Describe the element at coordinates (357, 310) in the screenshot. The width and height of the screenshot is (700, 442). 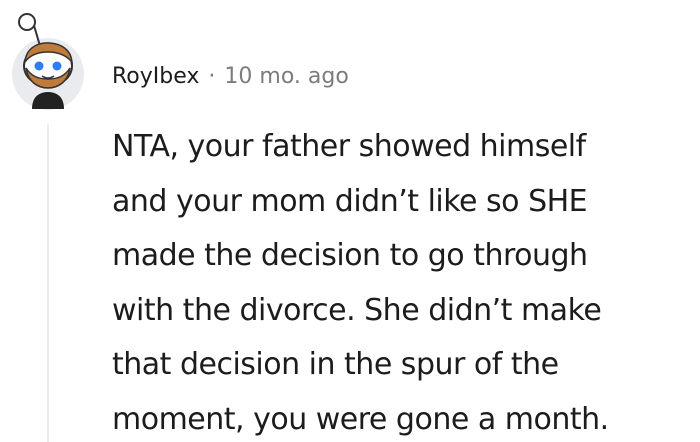
I see `comment-body-line: with the divorce. She didn’t make` at that location.